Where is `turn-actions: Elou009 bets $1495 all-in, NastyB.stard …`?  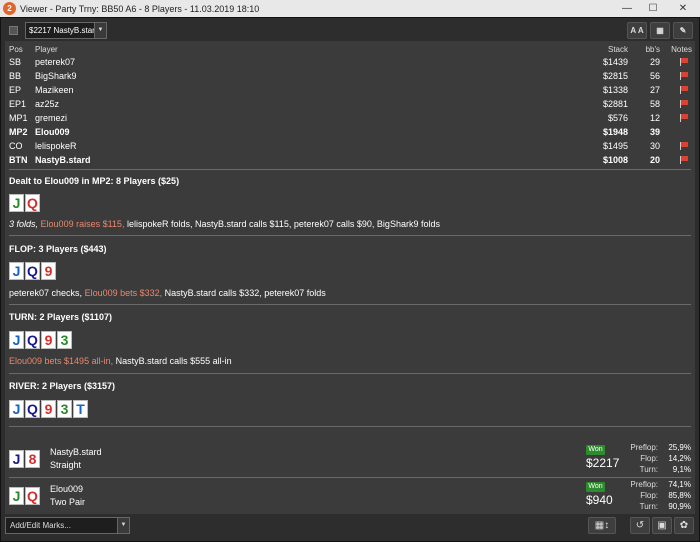 turn-actions: Elou009 bets $1495 all-in, NastyB.stard … is located at coordinates (120, 361).